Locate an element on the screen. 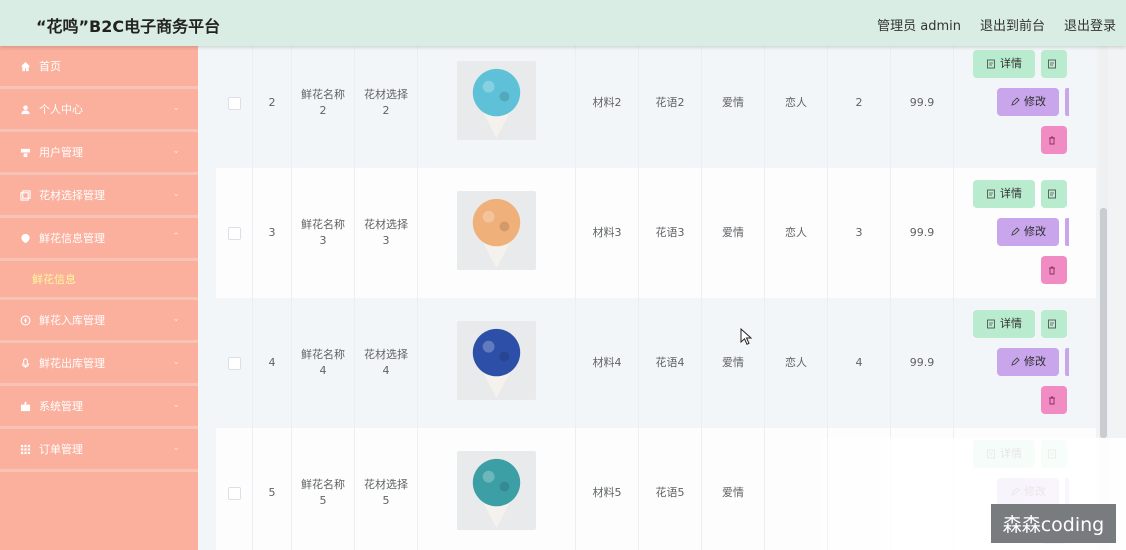  sidebar-item-materials: 花材选择管理 ⌄ is located at coordinates (99, 196).